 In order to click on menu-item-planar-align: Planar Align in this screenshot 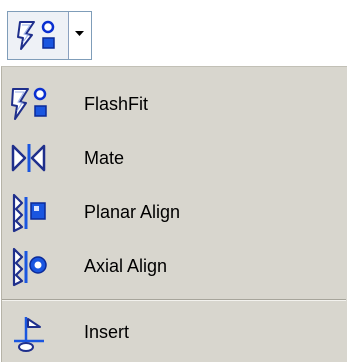, I will do `click(174, 212)`.